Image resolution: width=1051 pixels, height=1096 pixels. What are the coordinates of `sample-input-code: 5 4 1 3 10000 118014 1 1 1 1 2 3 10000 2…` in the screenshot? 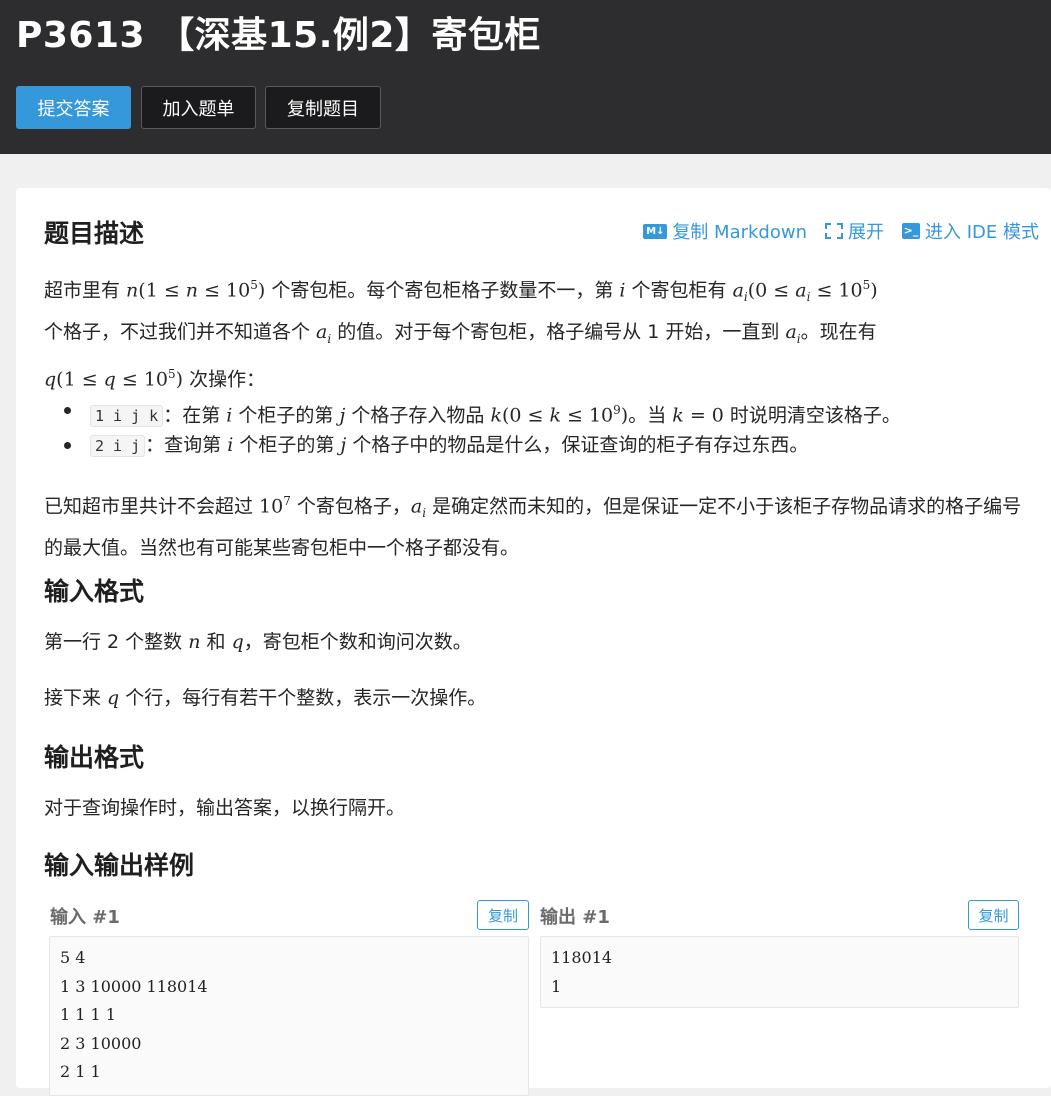 It's located at (289, 1016).